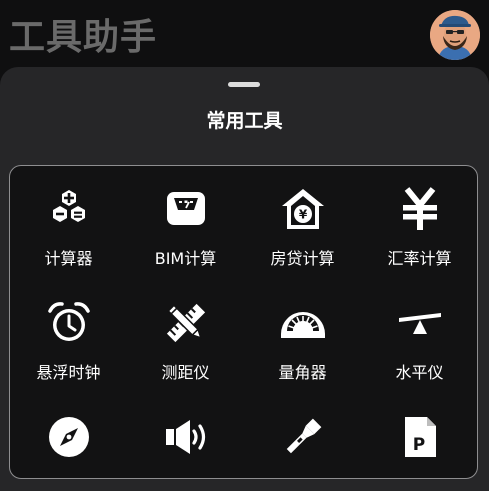  I want to click on svg-text: P, so click(419, 445).